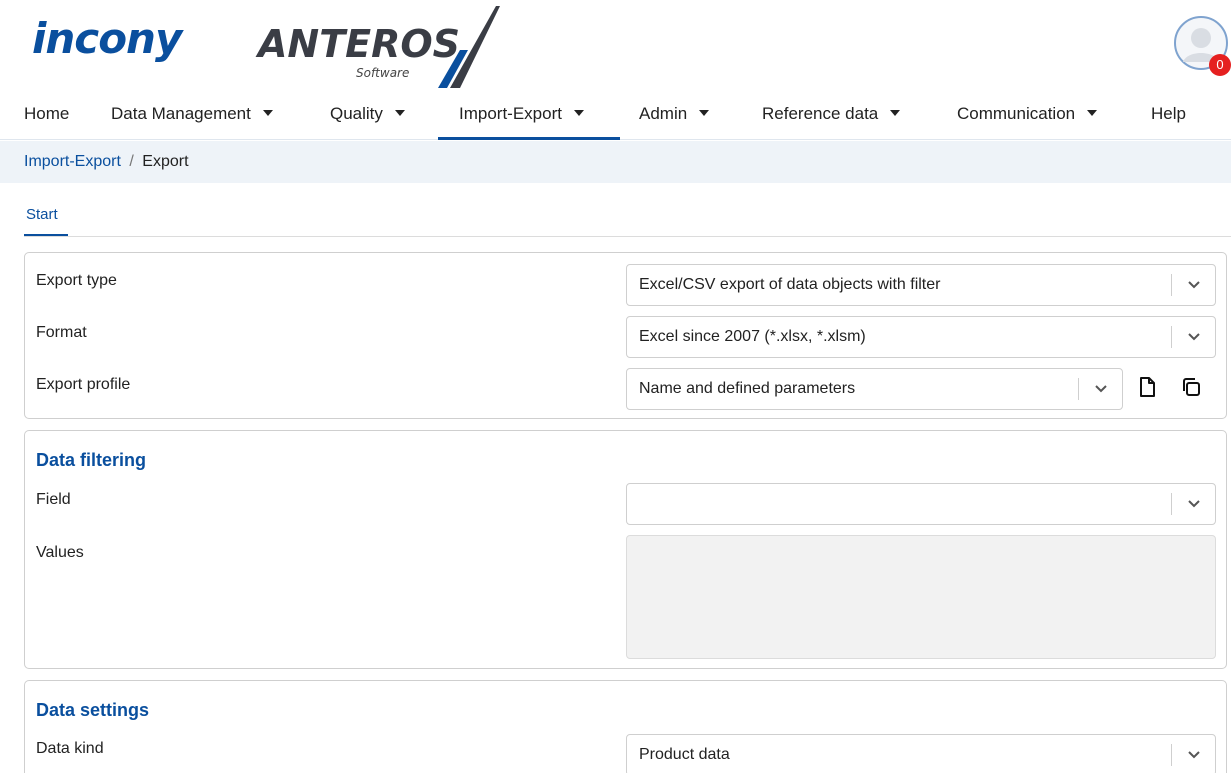 This screenshot has width=1231, height=773. What do you see at coordinates (72, 161) in the screenshot?
I see `breadcrumb-link-import-export: Import-Export` at bounding box center [72, 161].